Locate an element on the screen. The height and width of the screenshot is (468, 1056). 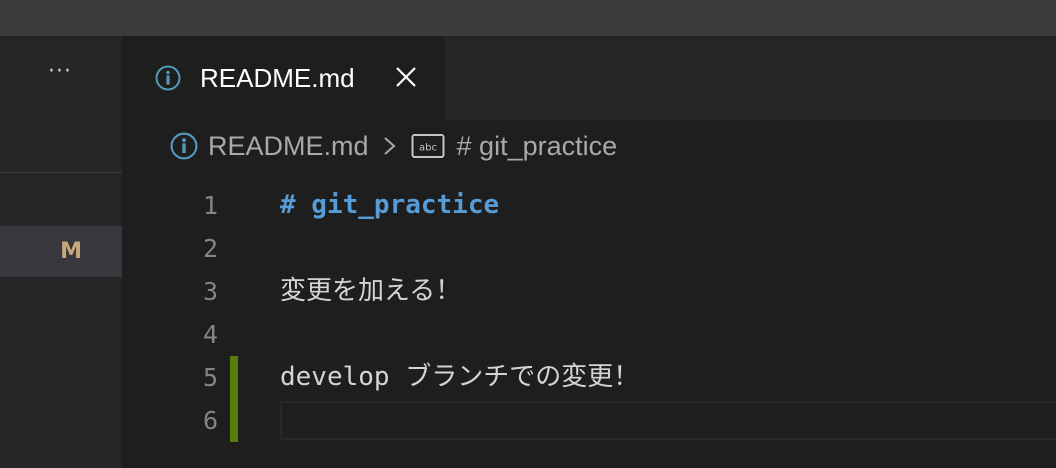
title-bar is located at coordinates (528, 18).